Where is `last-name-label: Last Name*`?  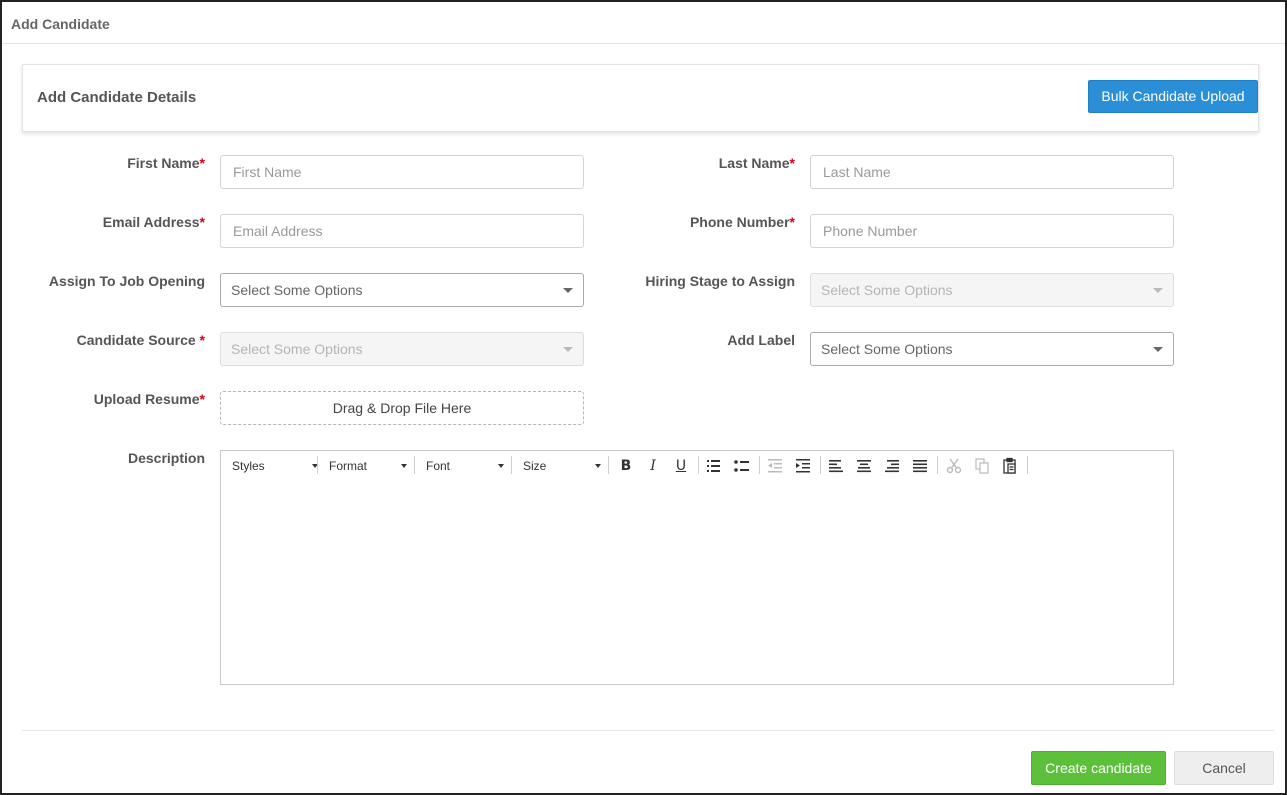 last-name-label: Last Name* is located at coordinates (756, 163).